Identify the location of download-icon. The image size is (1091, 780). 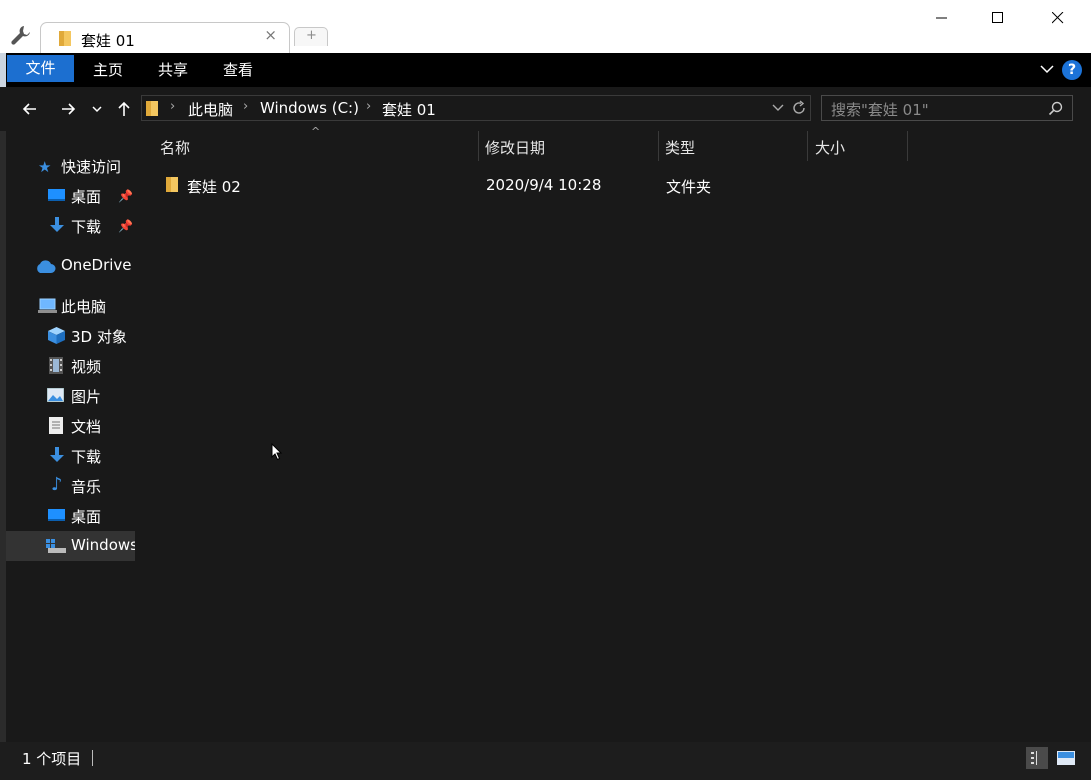
(57, 224).